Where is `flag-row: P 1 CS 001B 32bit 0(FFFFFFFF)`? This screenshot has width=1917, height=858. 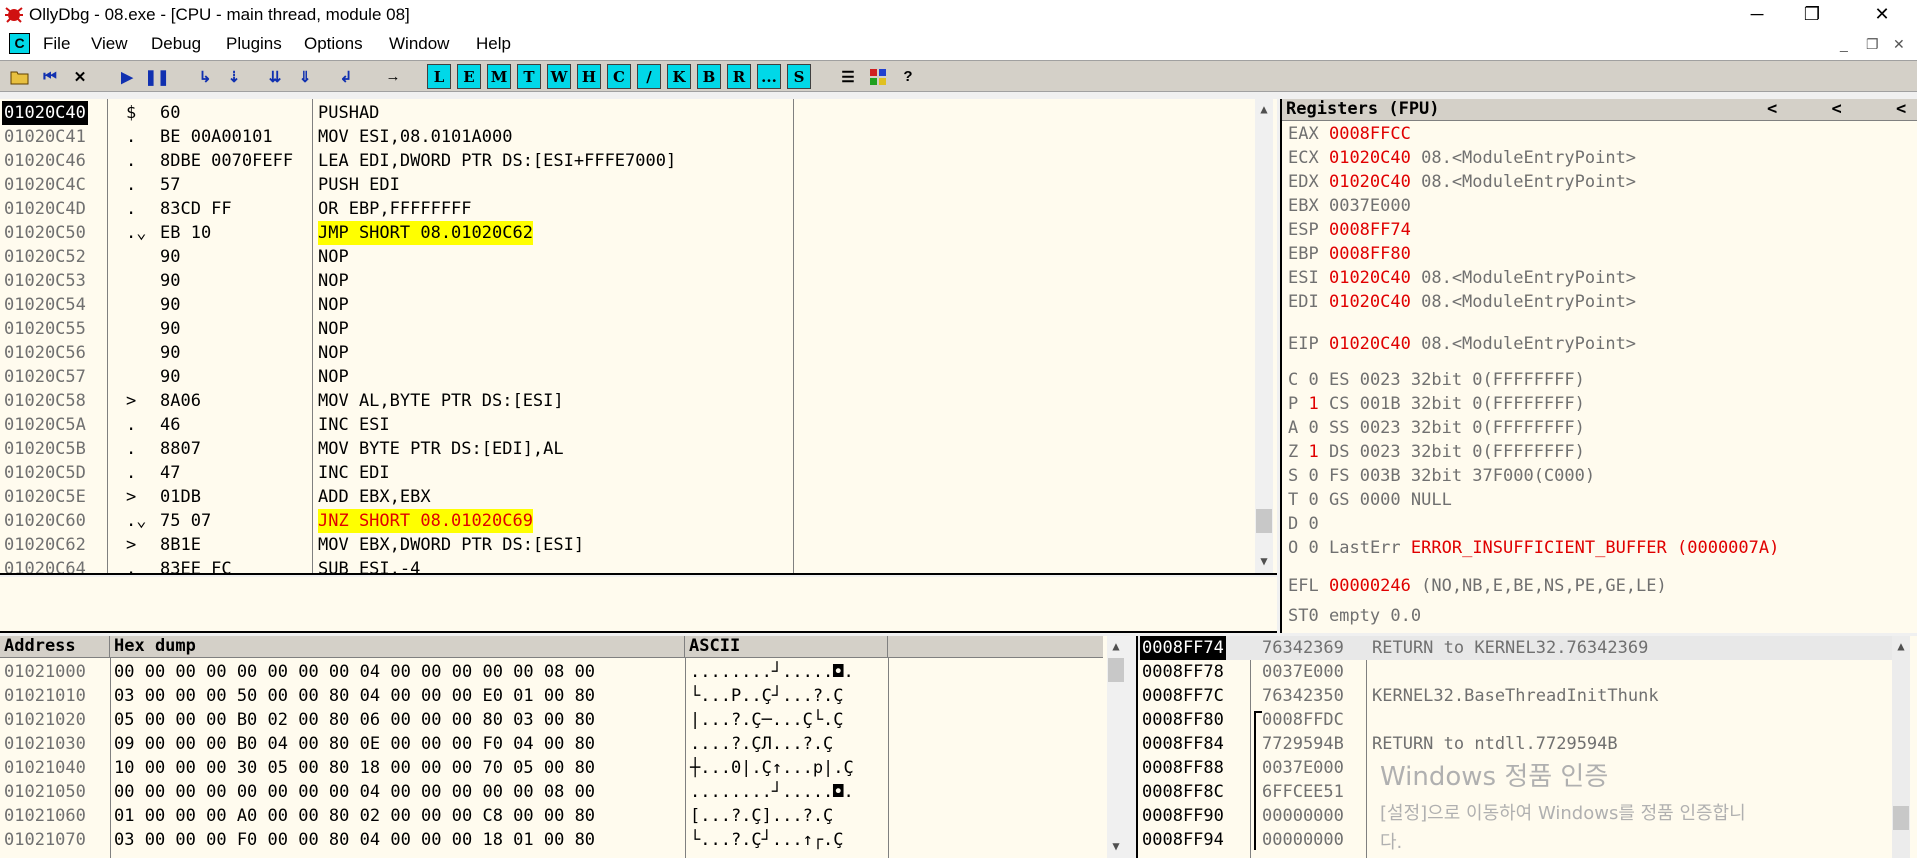 flag-row: P 1 CS 001B 32bit 0(FFFFFFFF) is located at coordinates (1436, 404).